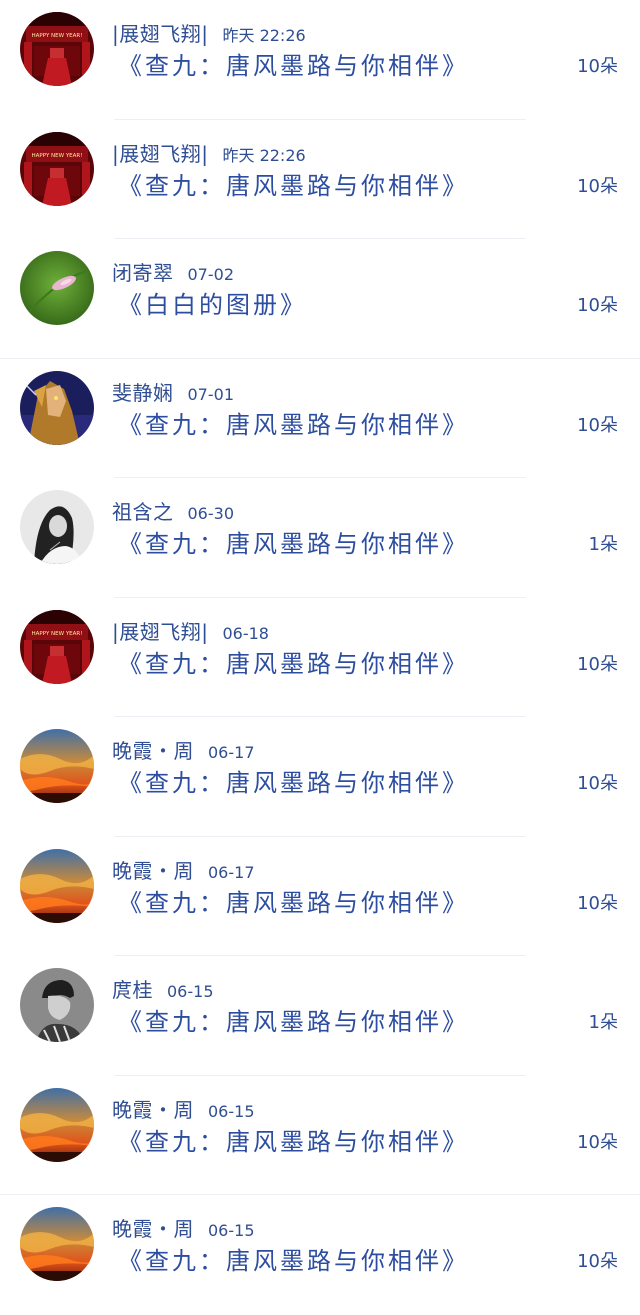 The height and width of the screenshot is (1315, 640). I want to click on item-meta: 闭寄翠 07-02, so click(173, 271).